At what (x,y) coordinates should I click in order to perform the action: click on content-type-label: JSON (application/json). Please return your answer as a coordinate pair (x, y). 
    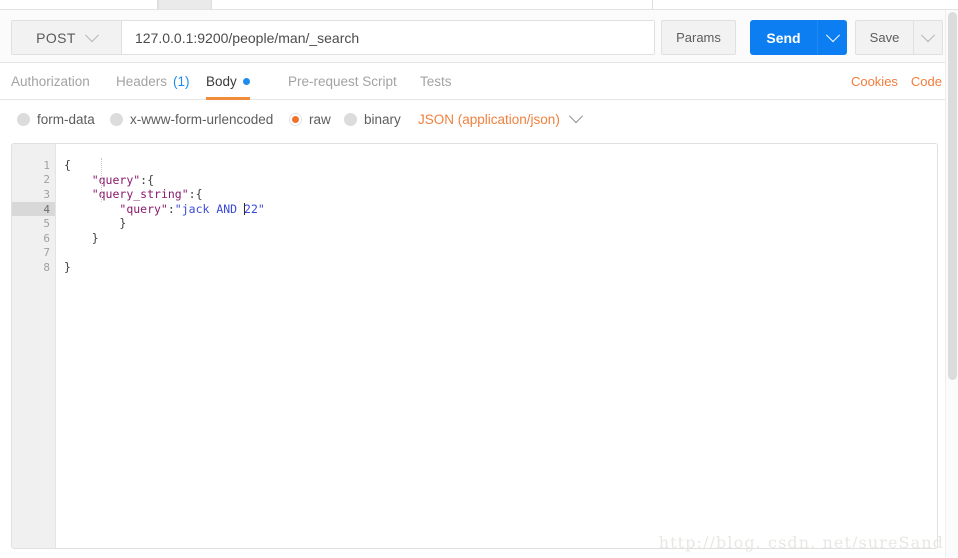
    Looking at the image, I should click on (489, 119).